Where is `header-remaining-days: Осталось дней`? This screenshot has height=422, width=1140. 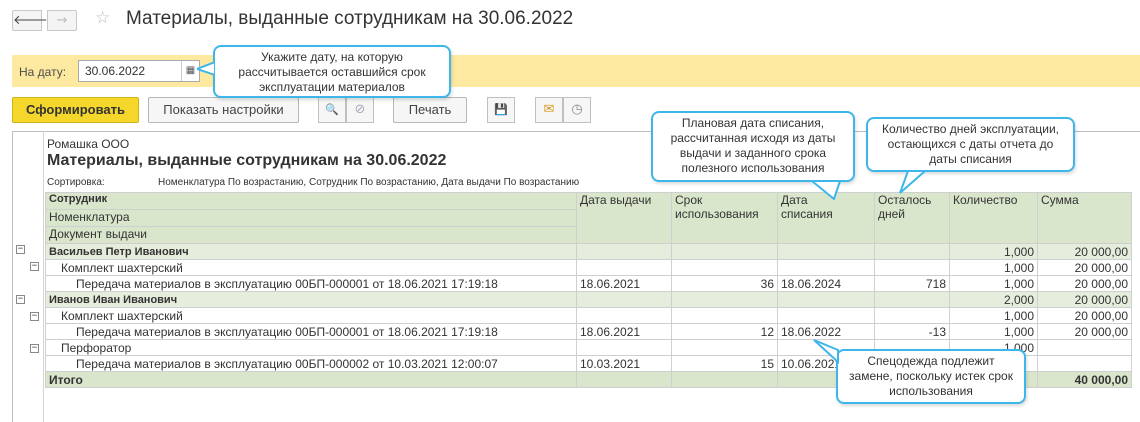
header-remaining-days: Осталось дней is located at coordinates (912, 218).